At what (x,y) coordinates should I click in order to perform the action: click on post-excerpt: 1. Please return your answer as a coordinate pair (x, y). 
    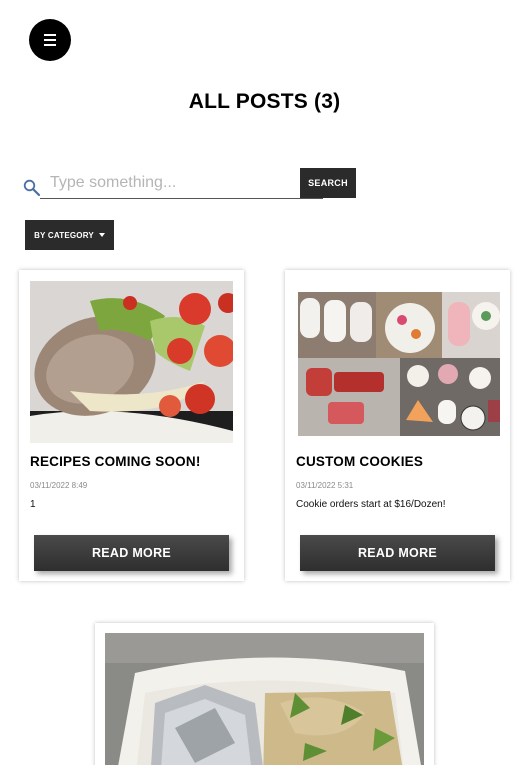
    Looking at the image, I should click on (33, 504).